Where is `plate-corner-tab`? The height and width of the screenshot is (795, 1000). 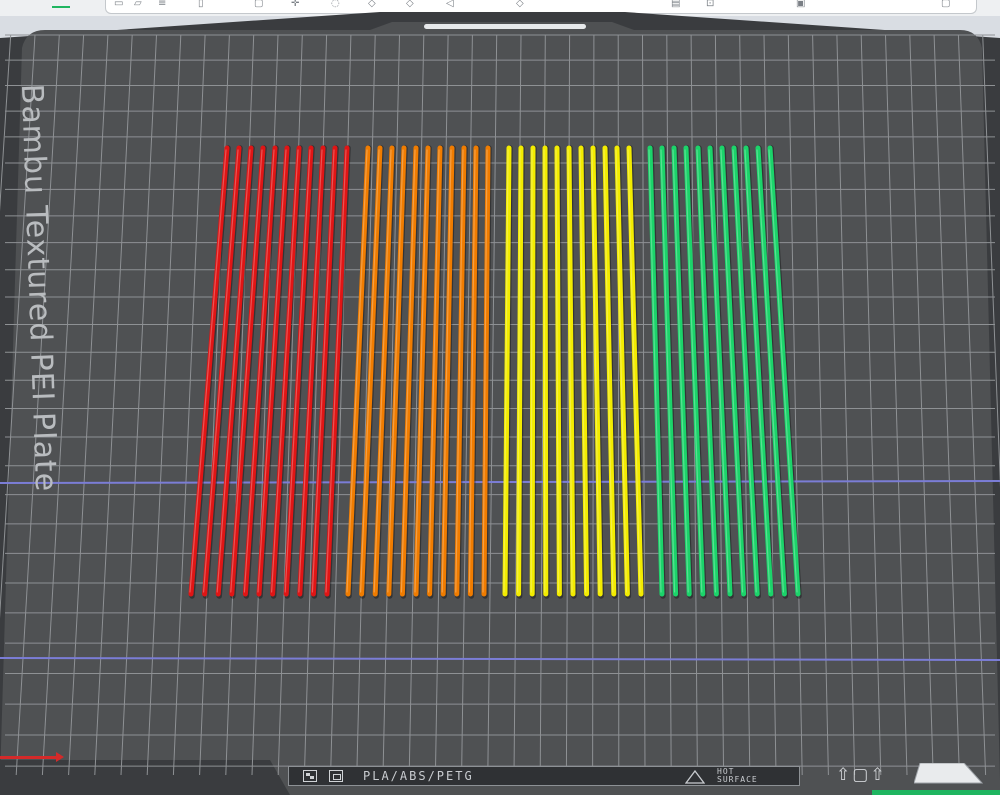 plate-corner-tab is located at coordinates (949, 773).